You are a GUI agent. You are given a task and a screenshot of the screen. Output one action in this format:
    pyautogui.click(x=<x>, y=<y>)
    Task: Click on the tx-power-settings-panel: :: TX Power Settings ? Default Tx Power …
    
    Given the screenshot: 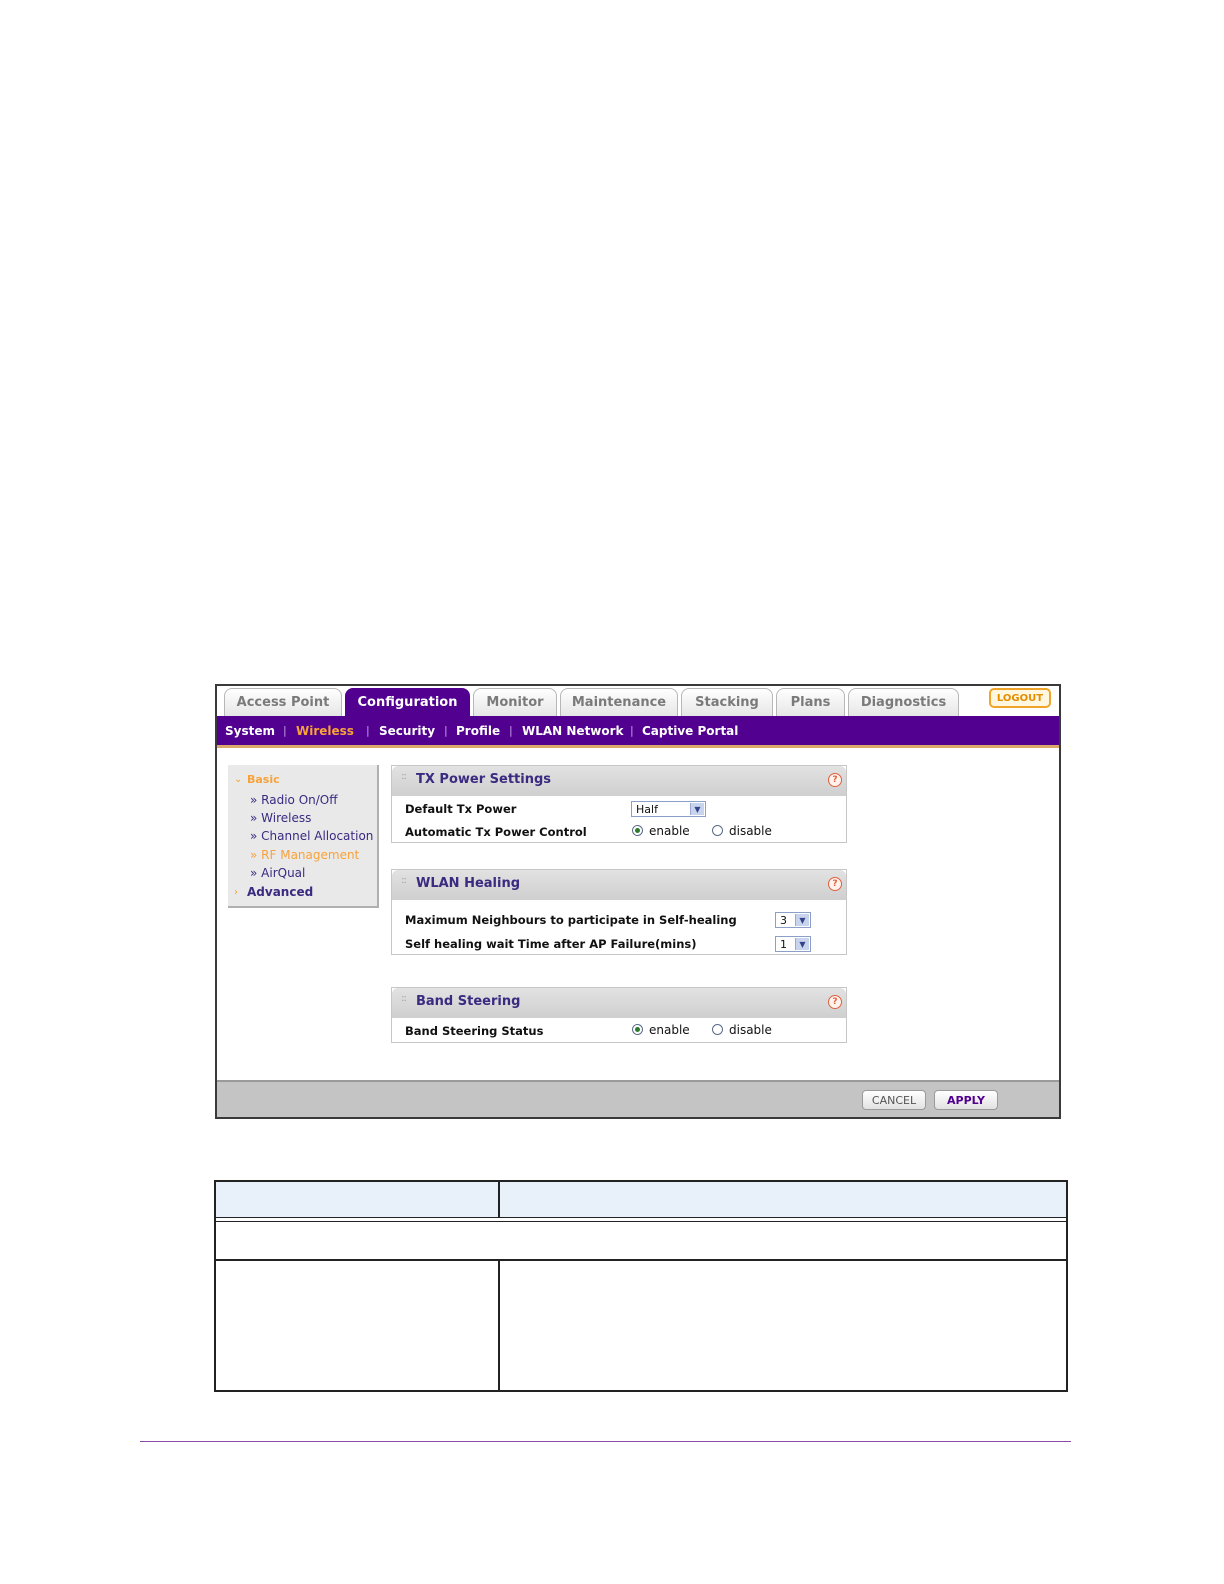 What is the action you would take?
    pyautogui.click(x=619, y=804)
    